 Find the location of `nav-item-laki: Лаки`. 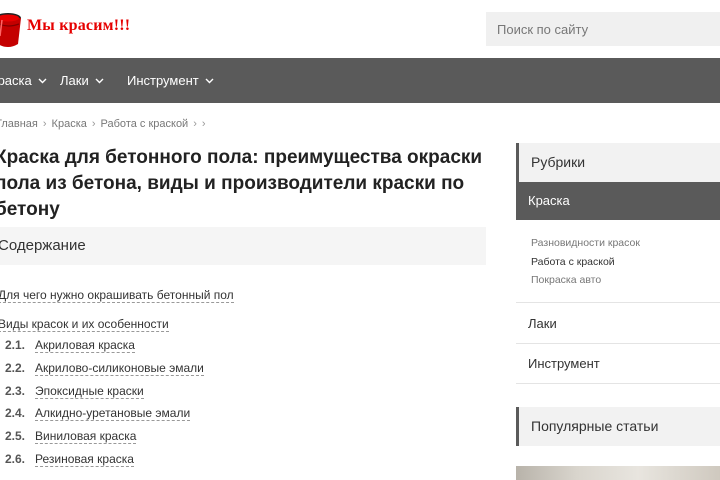

nav-item-laki: Лаки is located at coordinates (82, 80).